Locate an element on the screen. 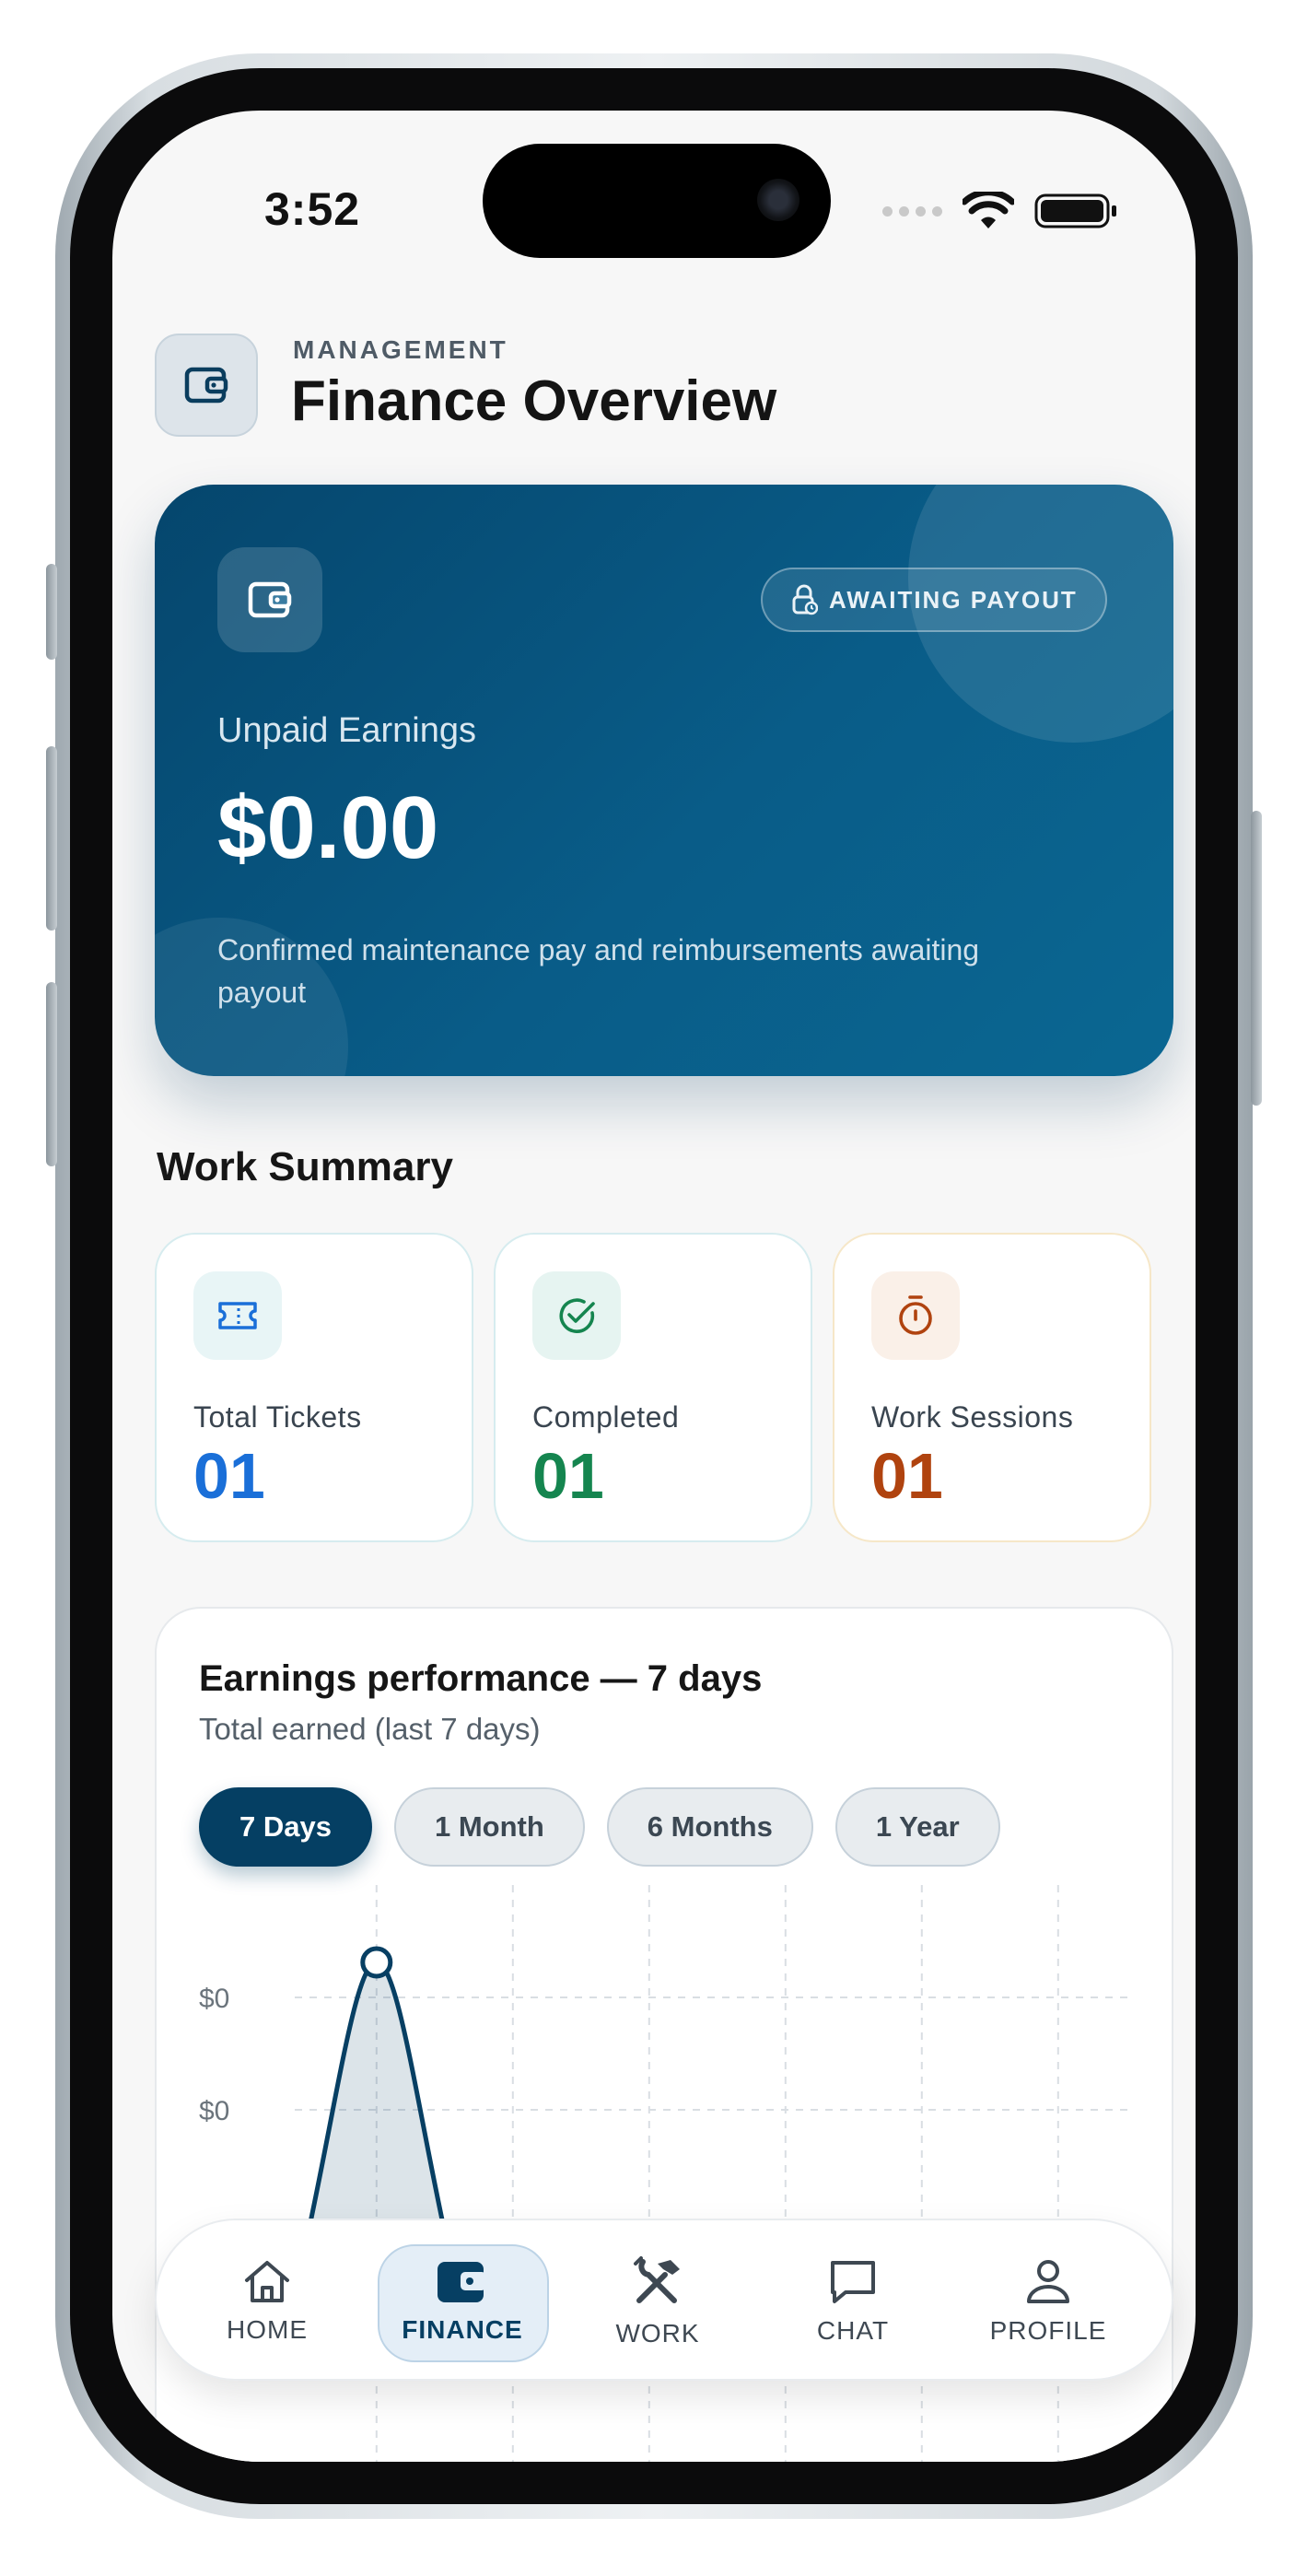 This screenshot has width=1307, height=2576. nav-label: PROFILE is located at coordinates (1048, 2330).